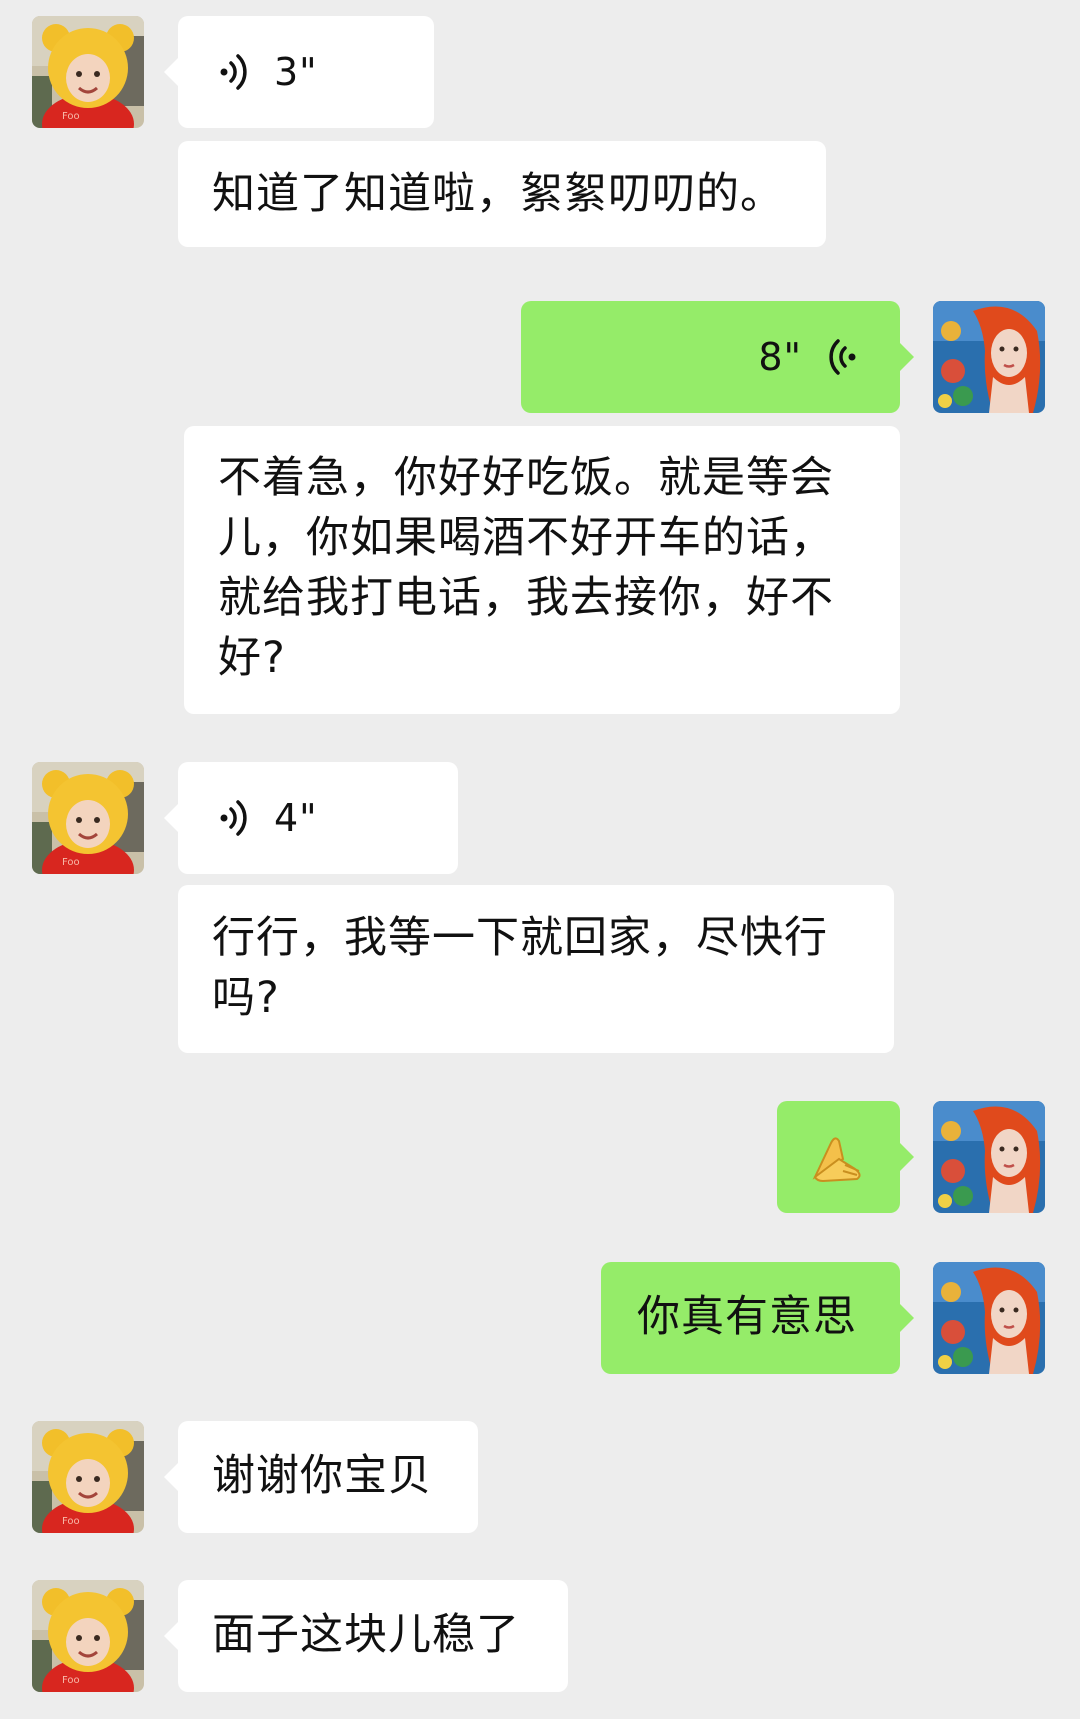  I want to click on message-text: 知道了知道啦，絮絮叨叨的。, so click(498, 194).